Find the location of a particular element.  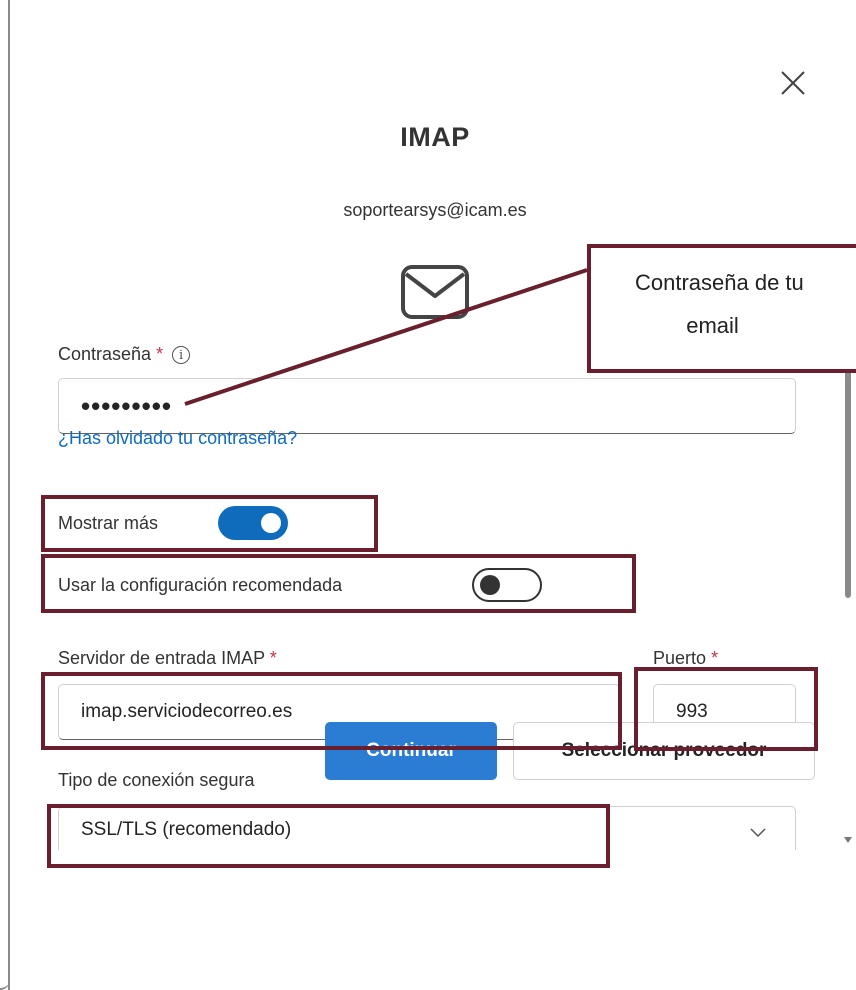

scroll-down-arrow-icon is located at coordinates (848, 840).